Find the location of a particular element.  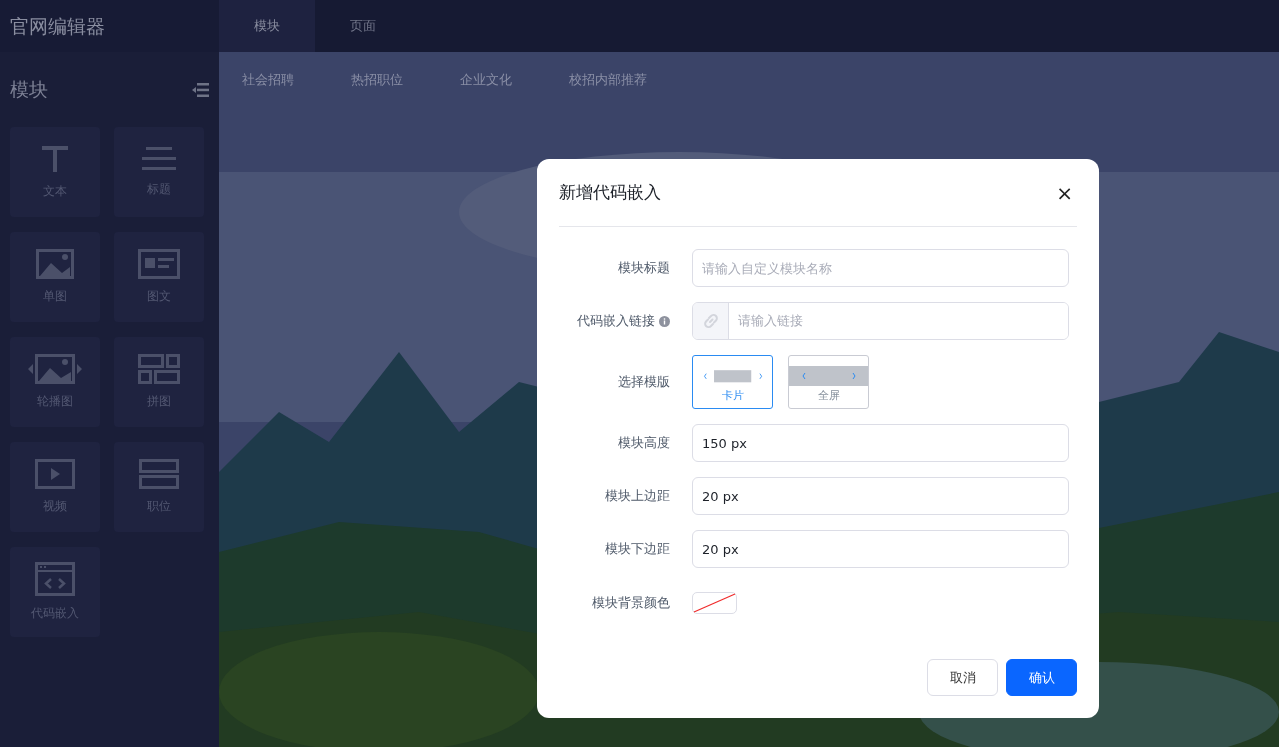

image-icon is located at coordinates (55, 264).